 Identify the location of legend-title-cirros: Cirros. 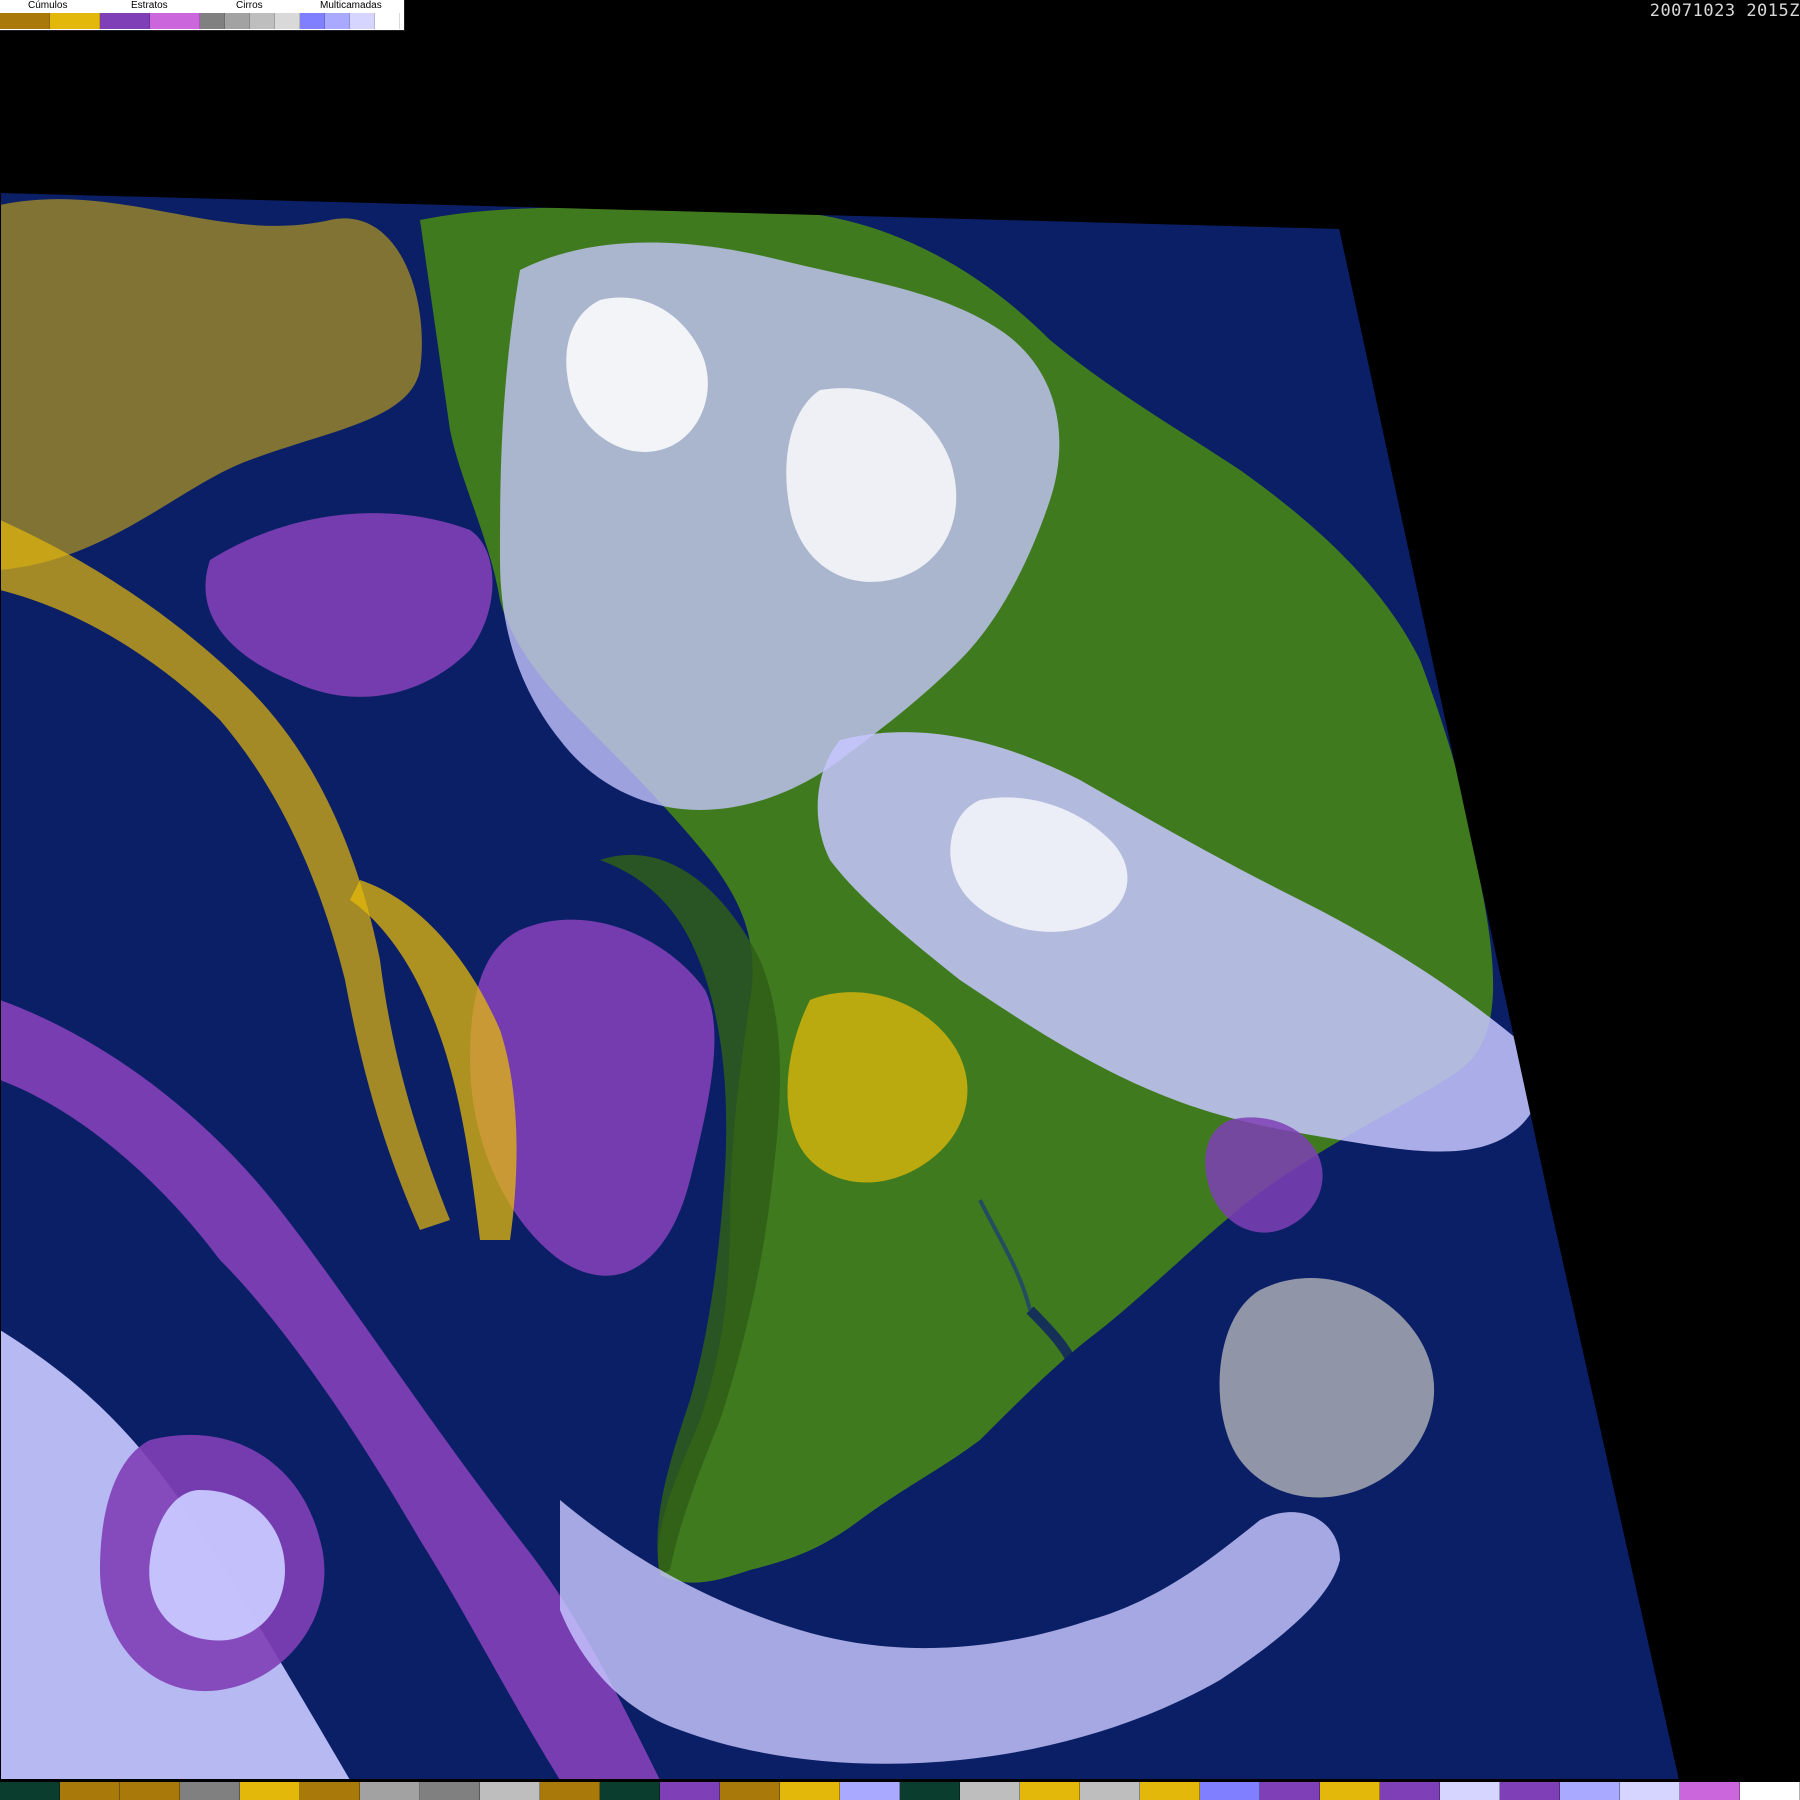
(249, 5).